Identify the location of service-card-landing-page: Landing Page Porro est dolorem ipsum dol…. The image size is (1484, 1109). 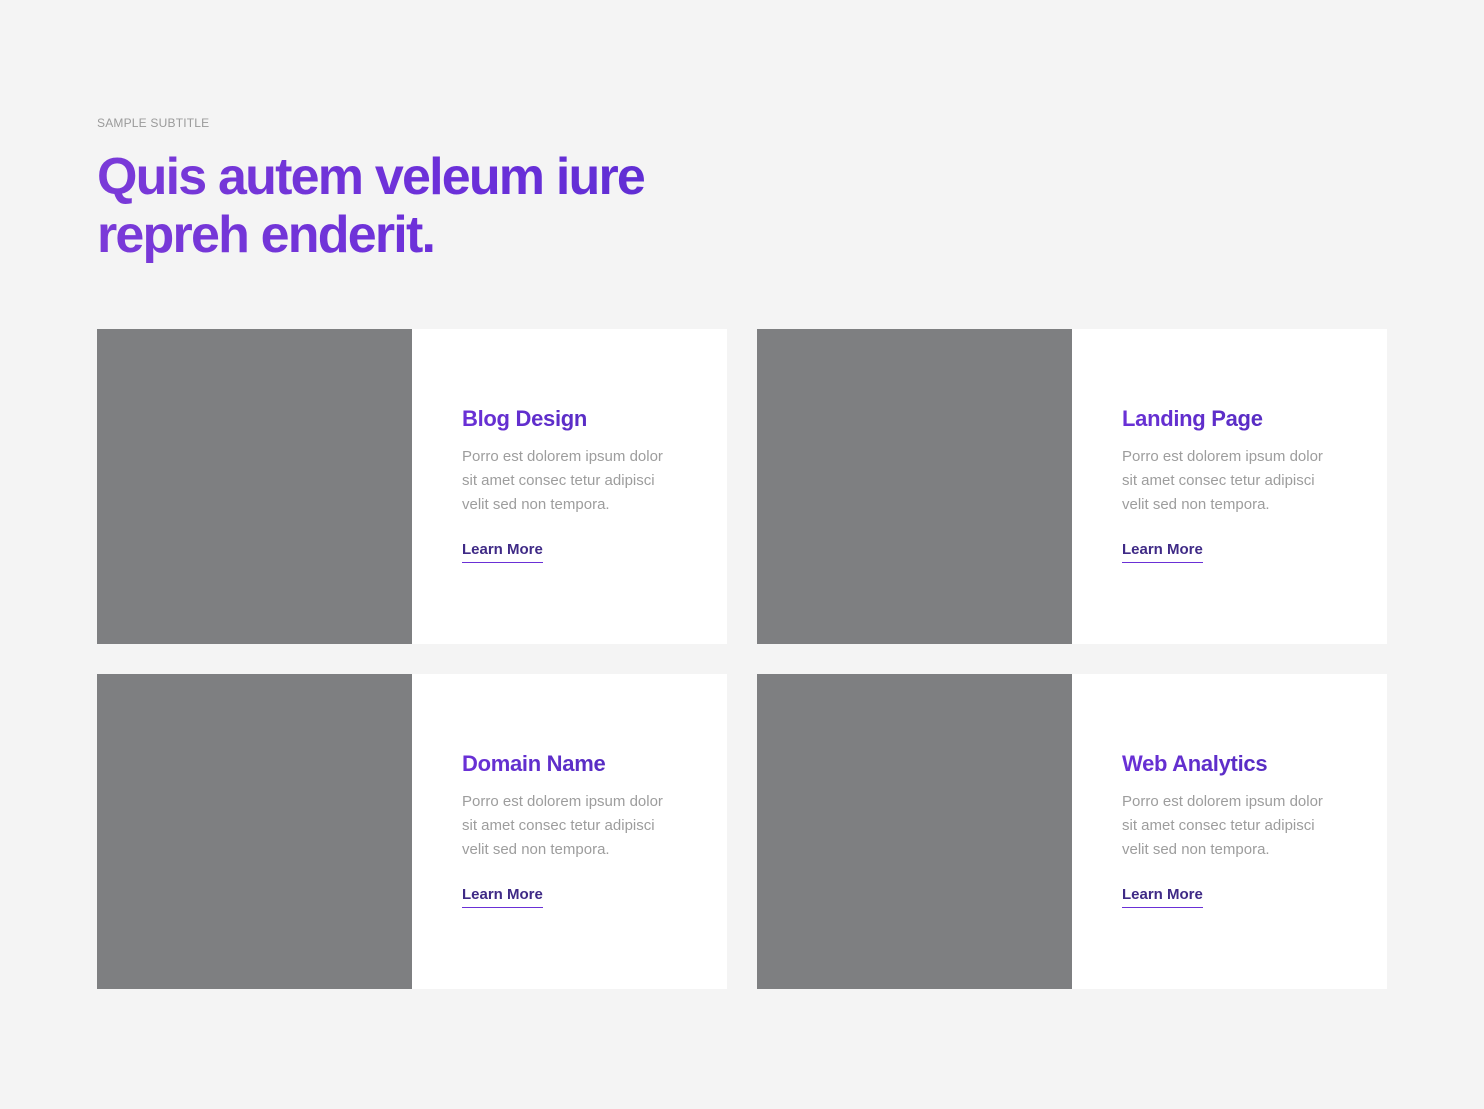
(1072, 486).